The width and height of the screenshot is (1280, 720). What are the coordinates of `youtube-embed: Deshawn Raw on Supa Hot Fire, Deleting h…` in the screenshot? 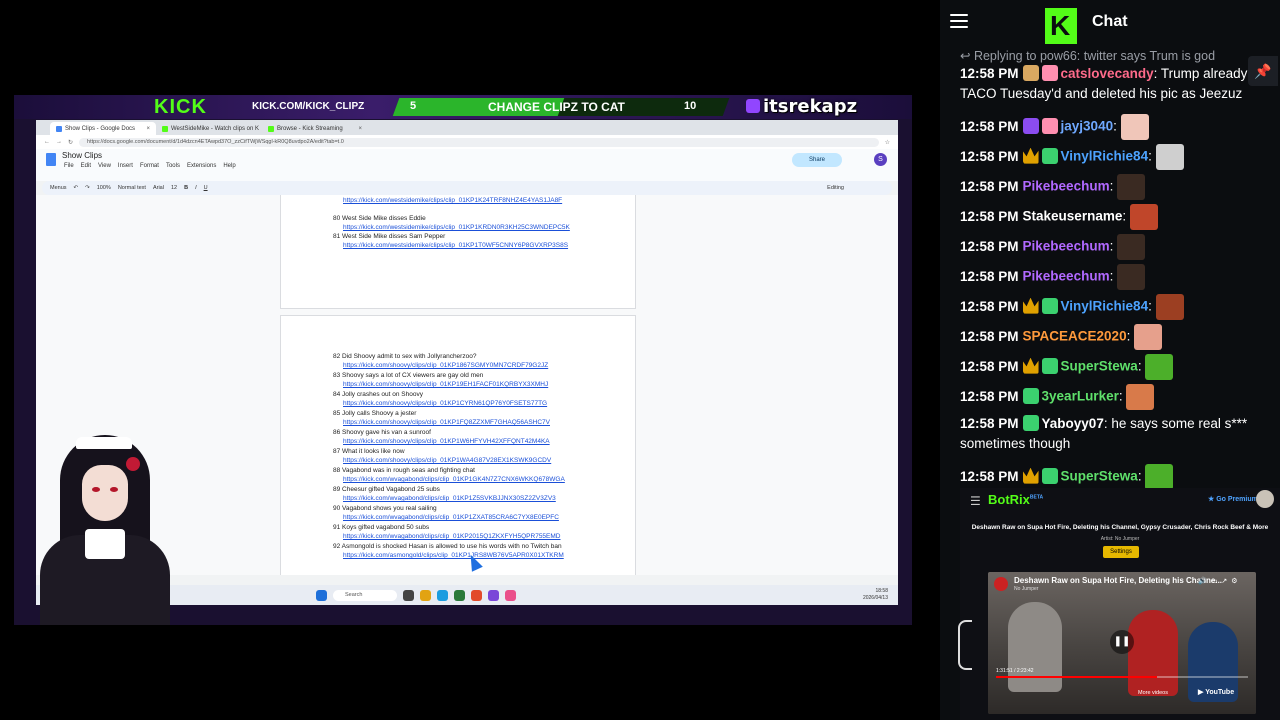 It's located at (1122, 643).